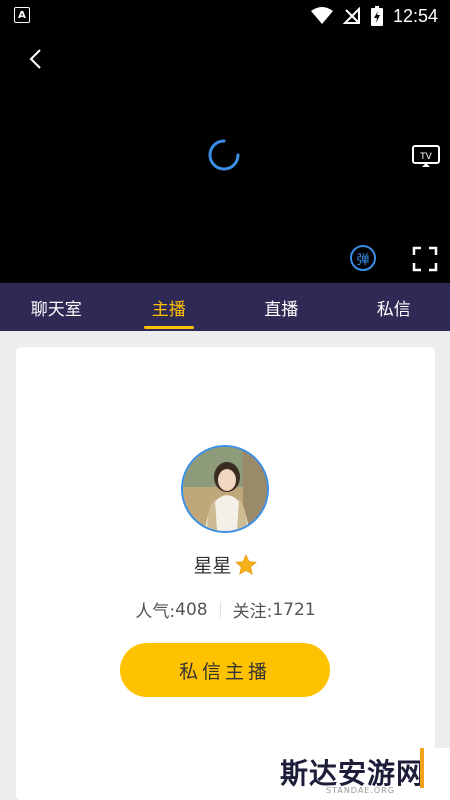  What do you see at coordinates (225, 610) in the screenshot?
I see `anchor-stats: 人气: 408 关注: 1721` at bounding box center [225, 610].